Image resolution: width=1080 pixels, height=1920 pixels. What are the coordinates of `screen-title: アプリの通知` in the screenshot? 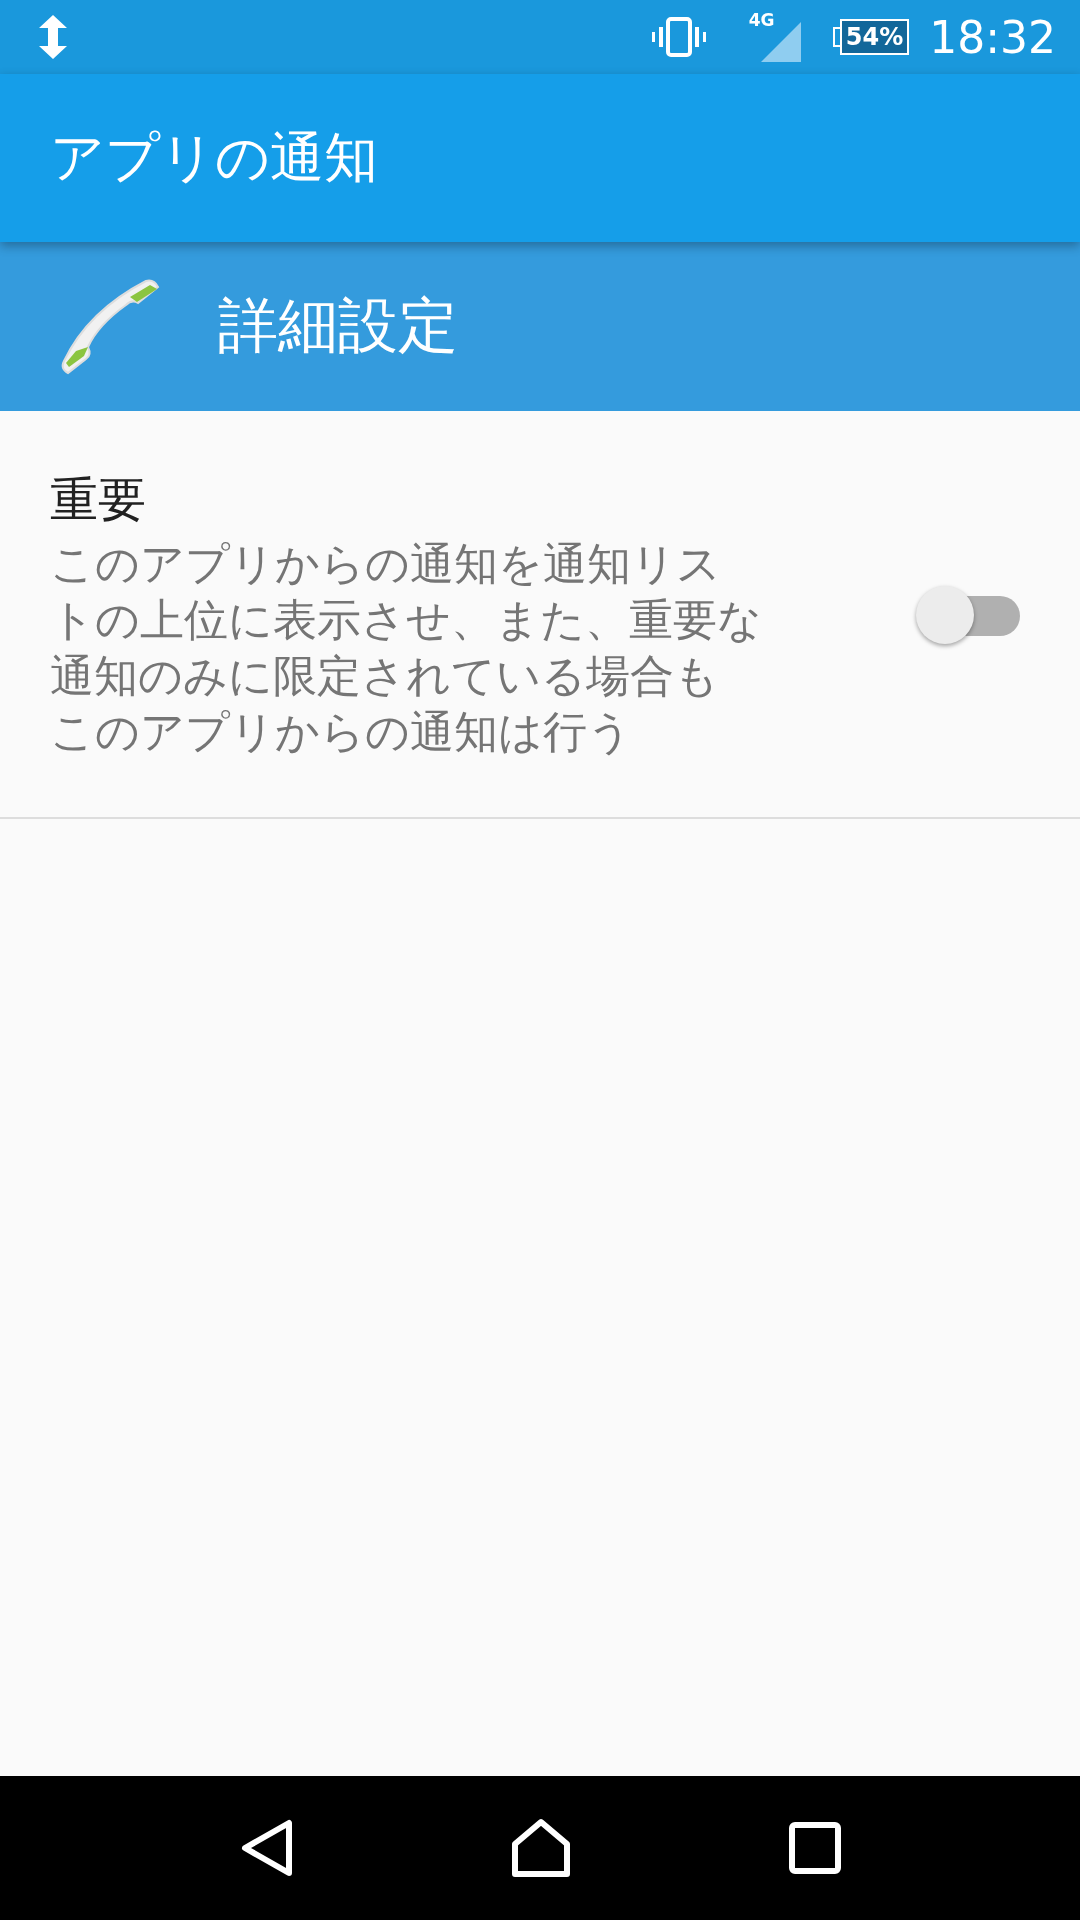 It's located at (214, 157).